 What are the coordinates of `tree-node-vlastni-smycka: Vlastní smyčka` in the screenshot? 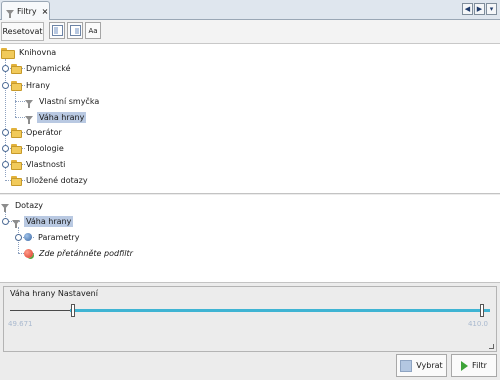 It's located at (63, 101).